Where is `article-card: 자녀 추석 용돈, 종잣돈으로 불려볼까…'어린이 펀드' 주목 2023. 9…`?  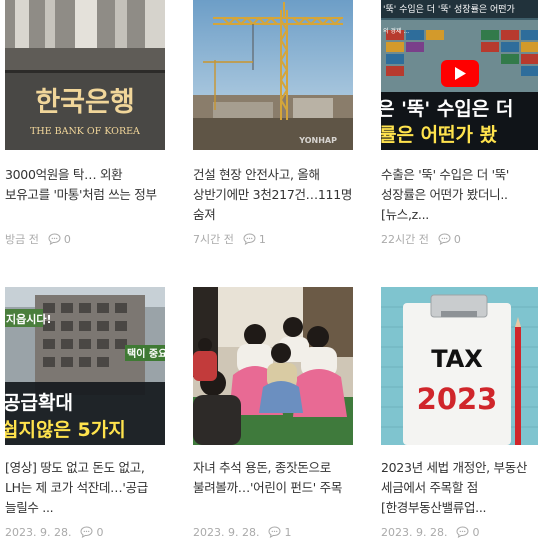 article-card: 자녀 추석 용돈, 종잣돈으로 불려볼까…'어린이 펀드' 주목 2023. 9… is located at coordinates (273, 413).